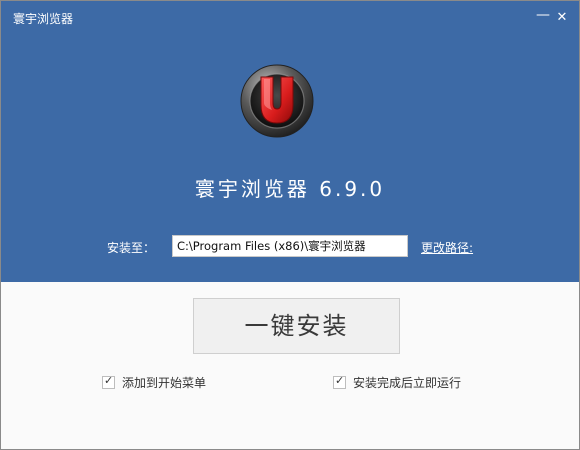  Describe the element at coordinates (447, 247) in the screenshot. I see `change-path-link: 更改路径:` at that location.